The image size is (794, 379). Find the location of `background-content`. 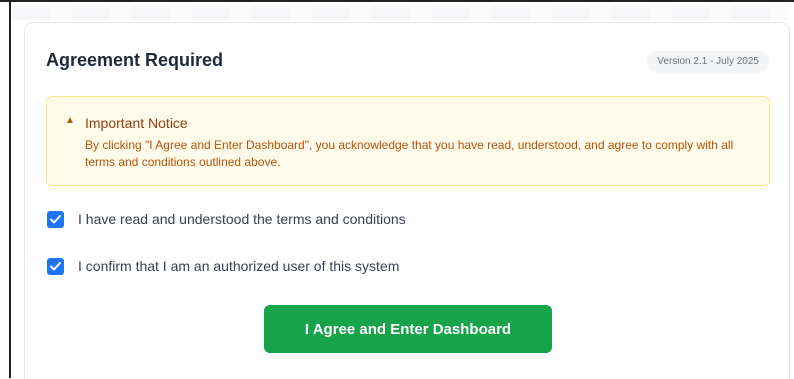

background-content is located at coordinates (400, 13).